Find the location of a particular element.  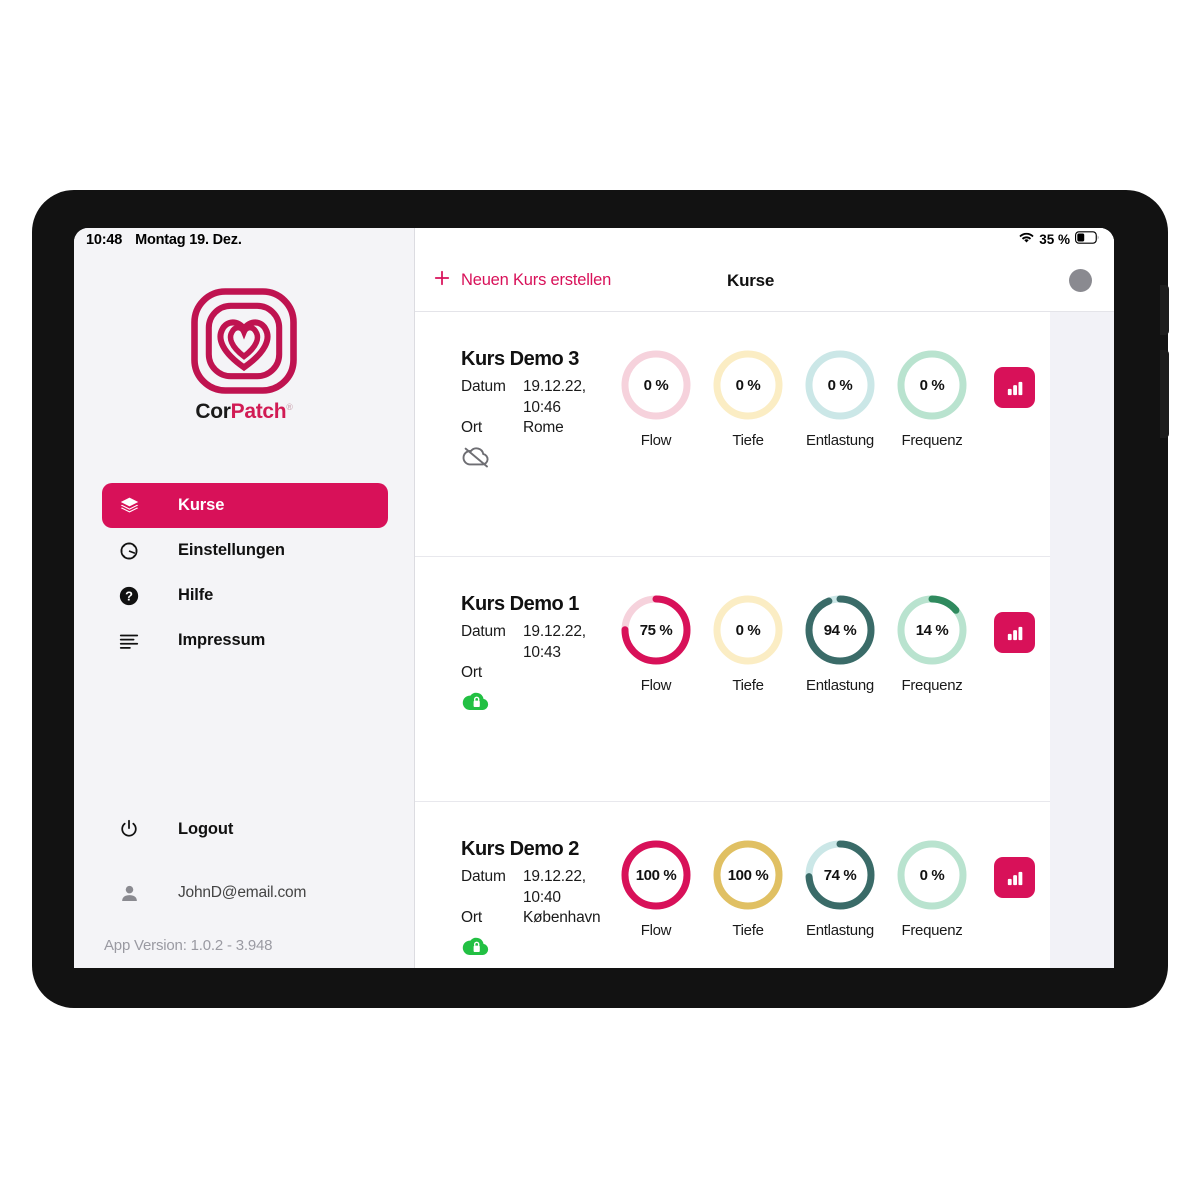

course-place-row: Ort Rome is located at coordinates (533, 428).